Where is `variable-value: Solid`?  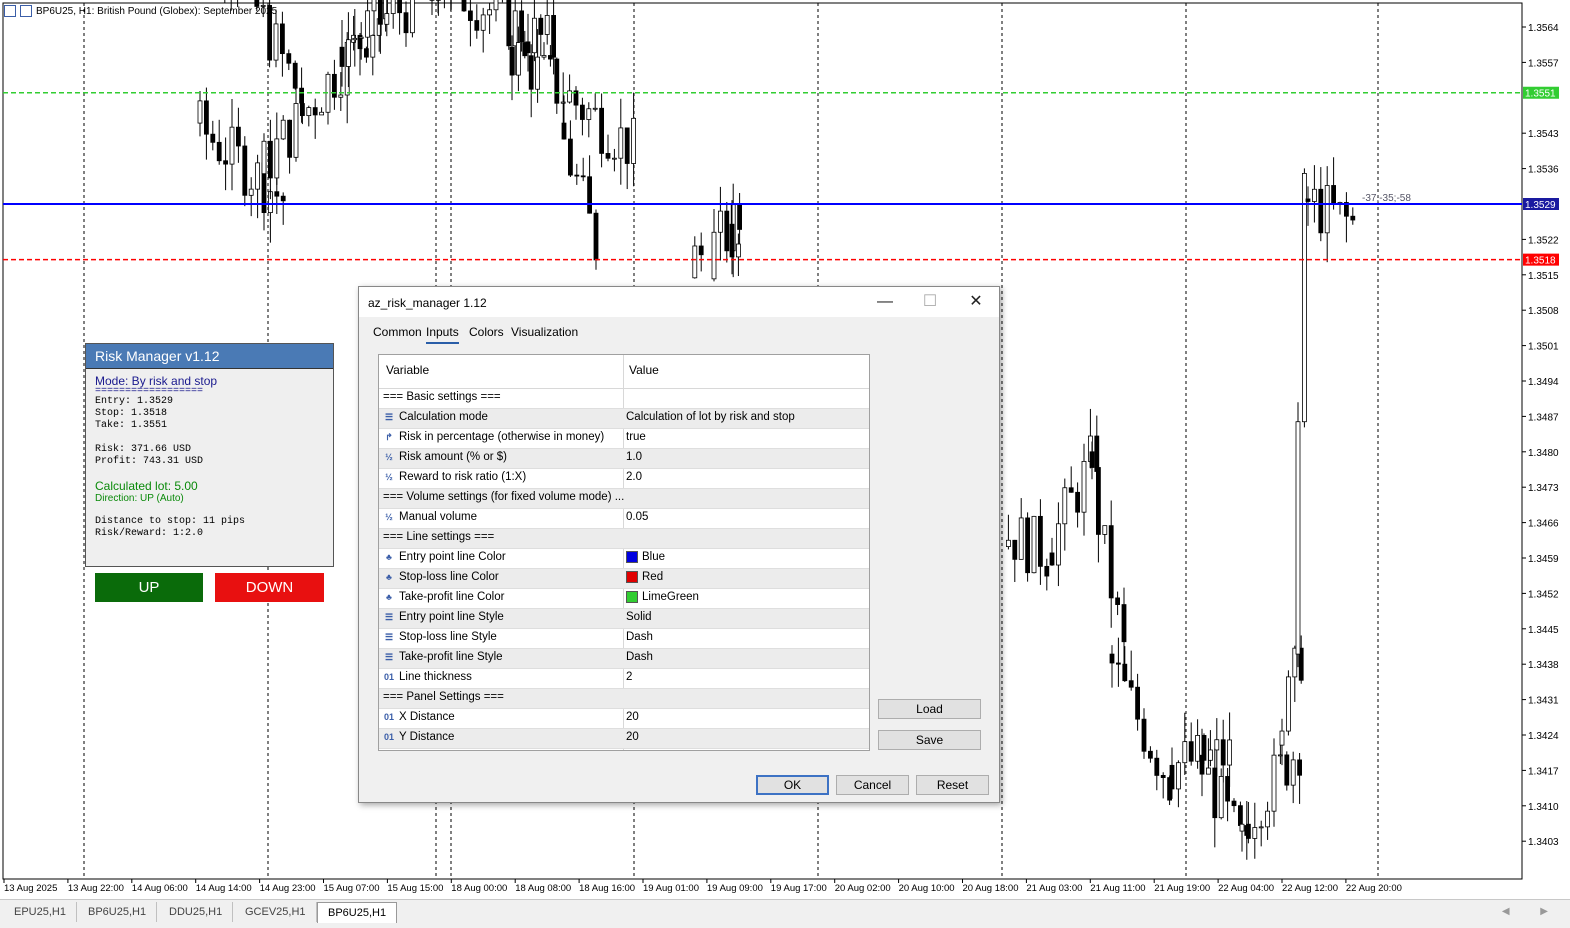 variable-value: Solid is located at coordinates (639, 617).